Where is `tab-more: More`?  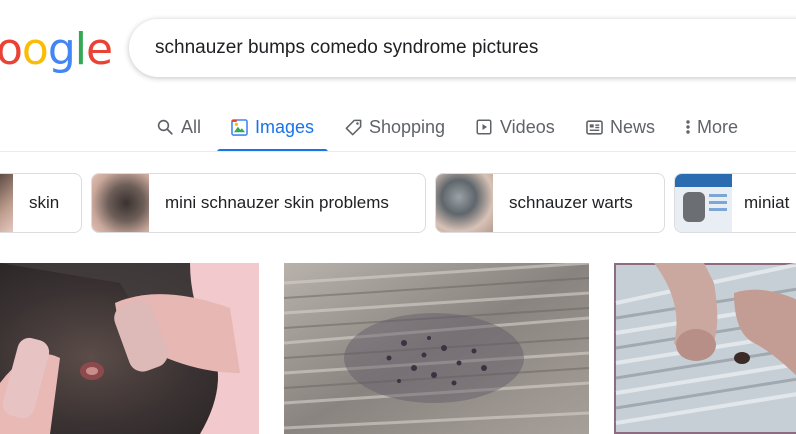 tab-more: More is located at coordinates (710, 127).